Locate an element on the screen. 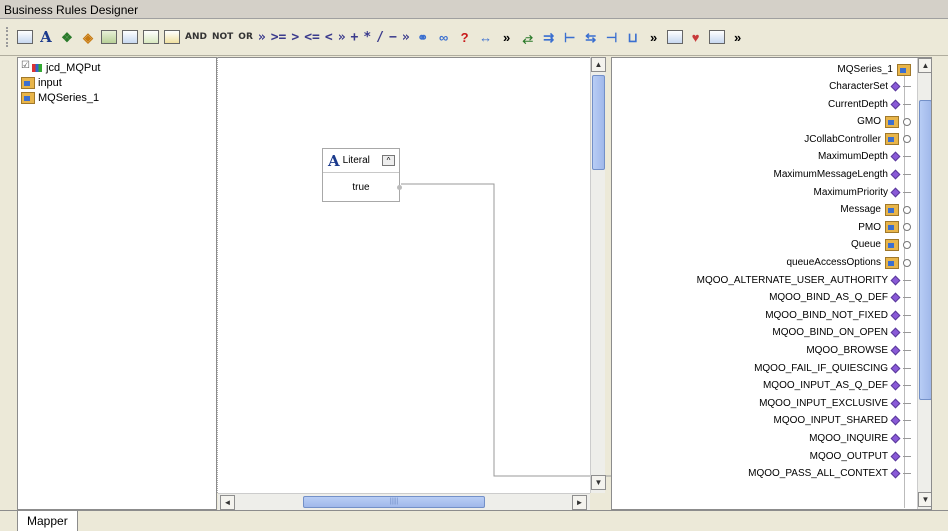 The image size is (948, 531). literal-node: A Literal ^ true is located at coordinates (362, 175).